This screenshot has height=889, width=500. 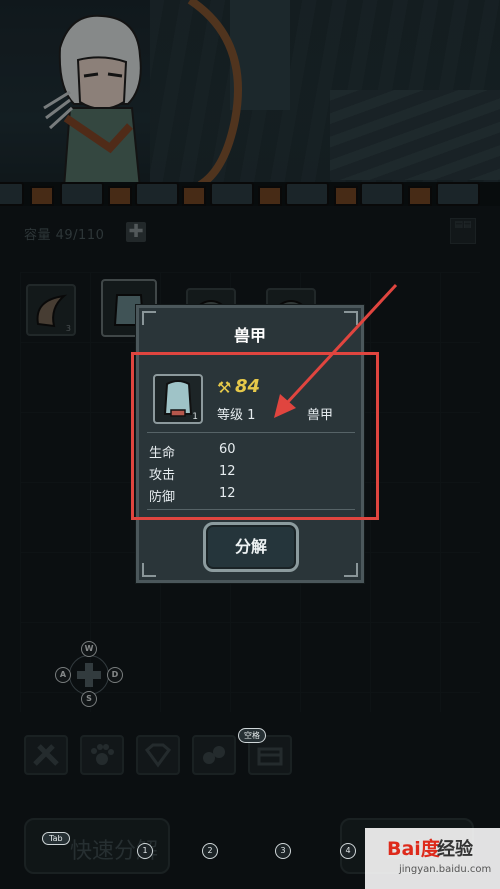 What do you see at coordinates (413, 849) in the screenshot?
I see `baidu-logo: Bai度` at bounding box center [413, 849].